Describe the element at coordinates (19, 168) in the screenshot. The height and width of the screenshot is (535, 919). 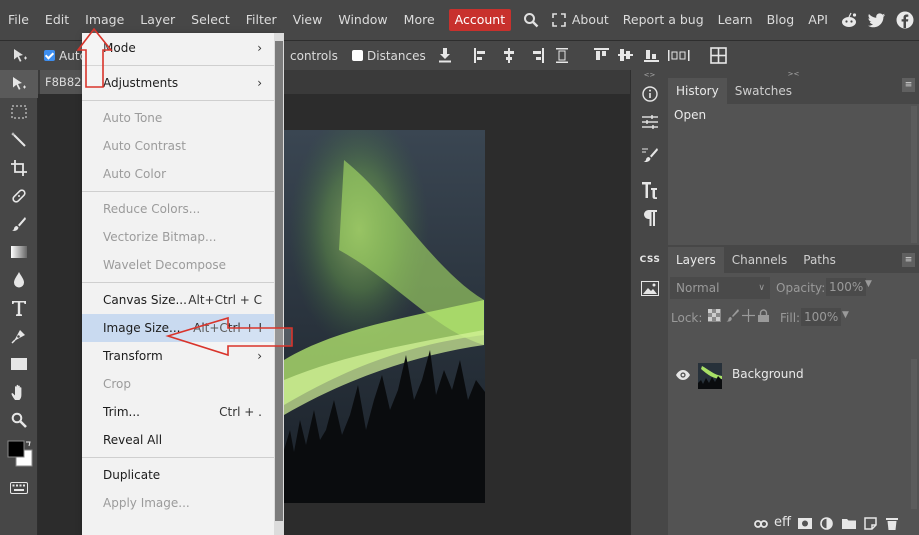
I see `crop-tool-icon` at that location.